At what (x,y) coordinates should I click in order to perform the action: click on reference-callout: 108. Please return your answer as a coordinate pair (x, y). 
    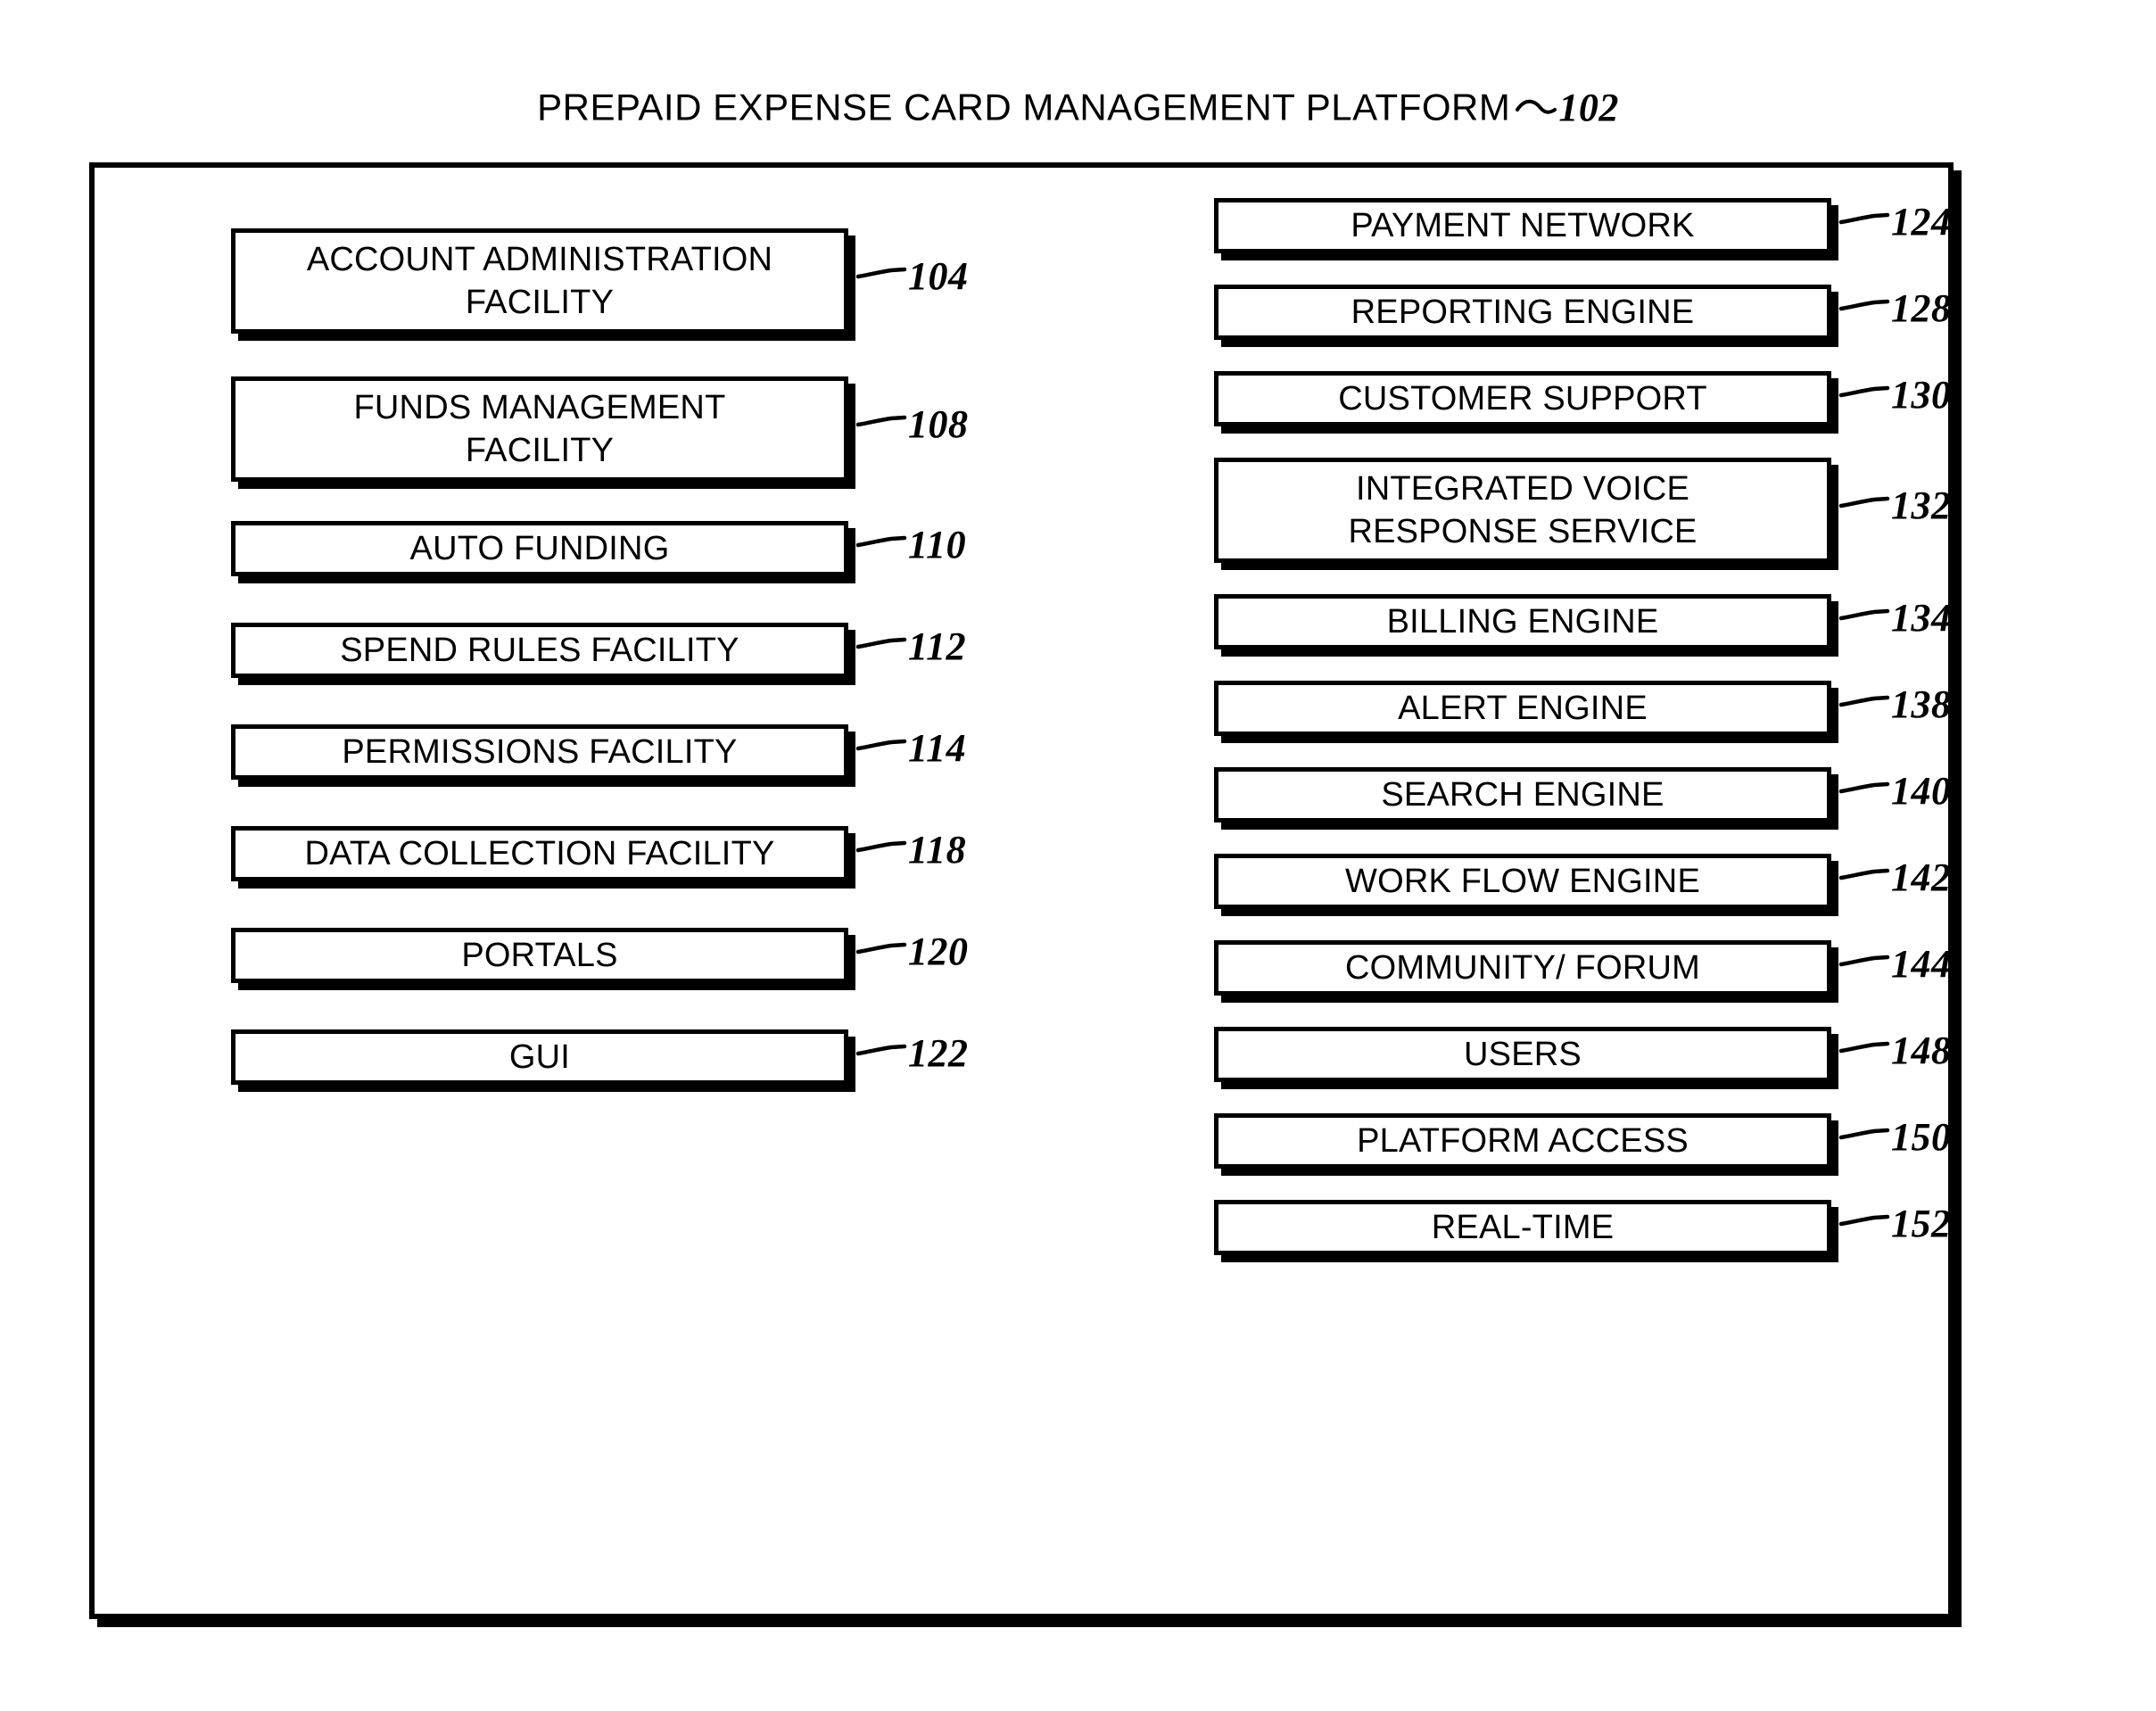
    Looking at the image, I should click on (912, 424).